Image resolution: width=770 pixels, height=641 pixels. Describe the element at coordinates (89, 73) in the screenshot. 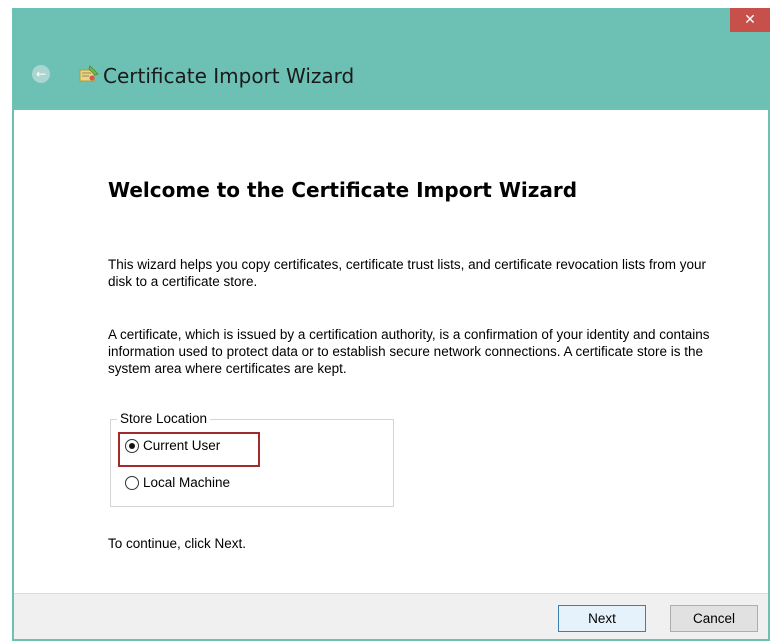

I see `certificate-wizard-icon` at that location.